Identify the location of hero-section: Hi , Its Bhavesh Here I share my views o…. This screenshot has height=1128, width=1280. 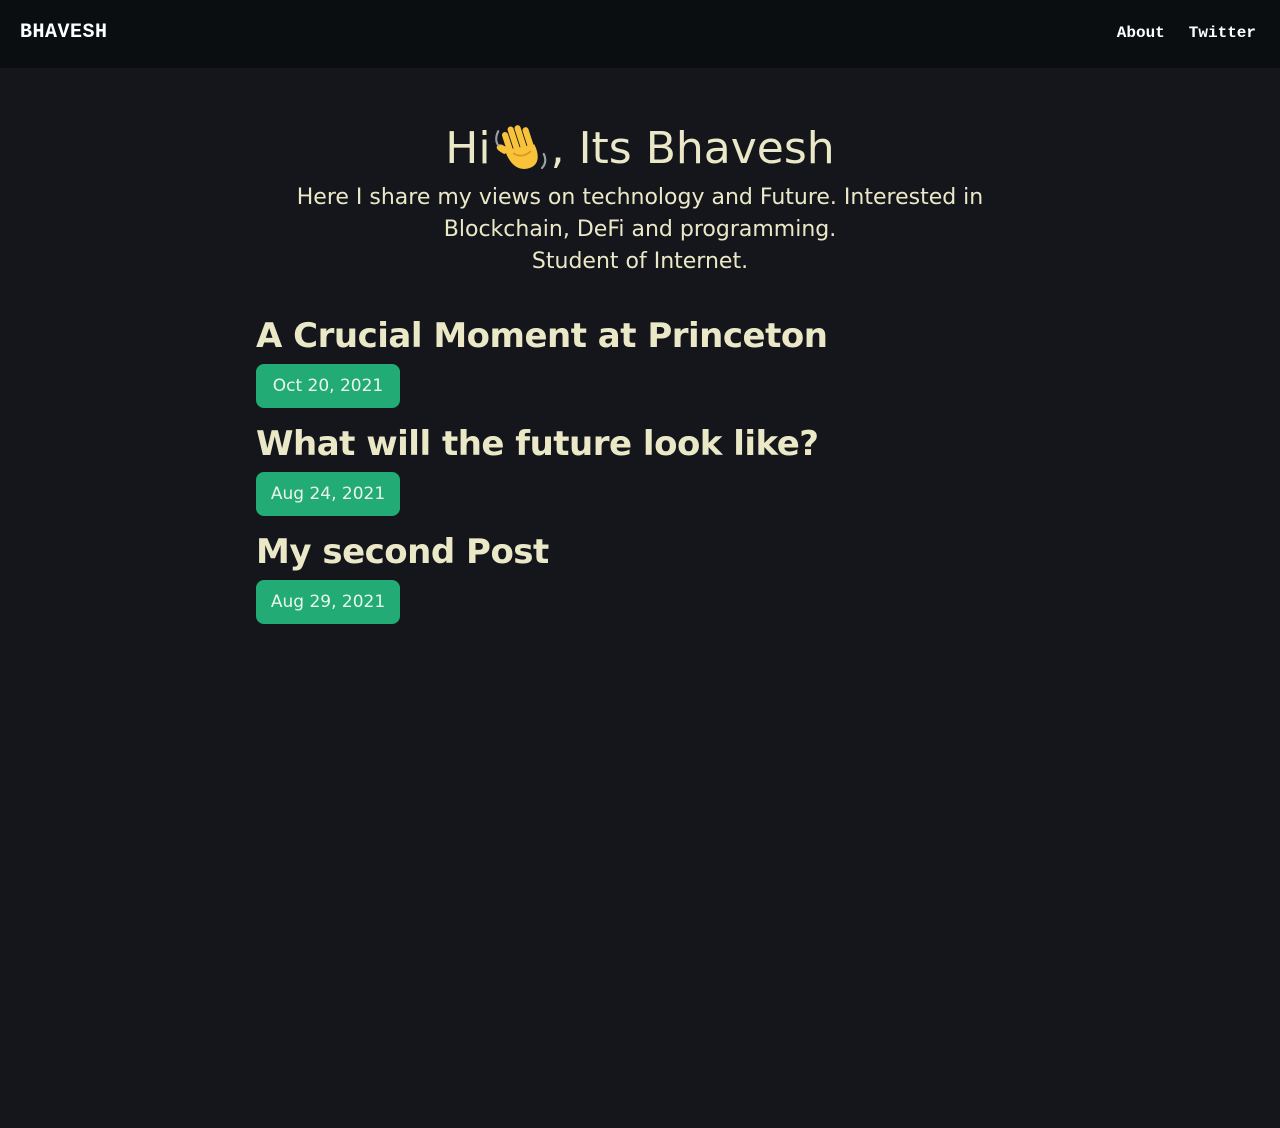
(640, 198).